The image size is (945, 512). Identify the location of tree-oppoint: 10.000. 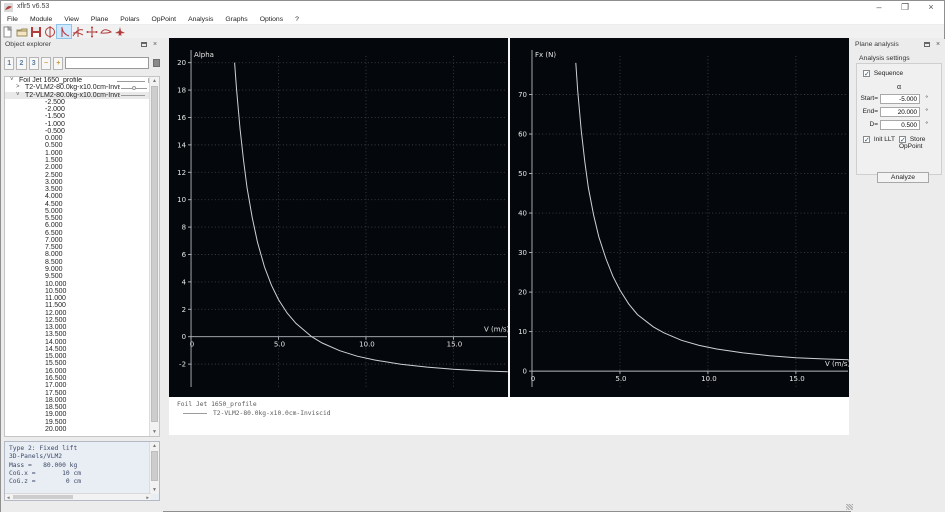
(82, 284).